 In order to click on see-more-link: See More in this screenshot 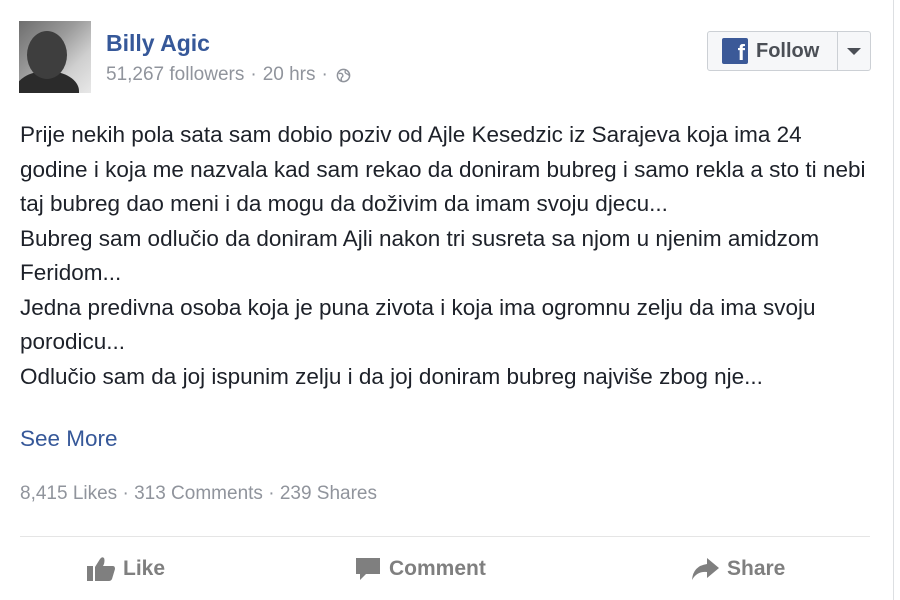, I will do `click(69, 439)`.